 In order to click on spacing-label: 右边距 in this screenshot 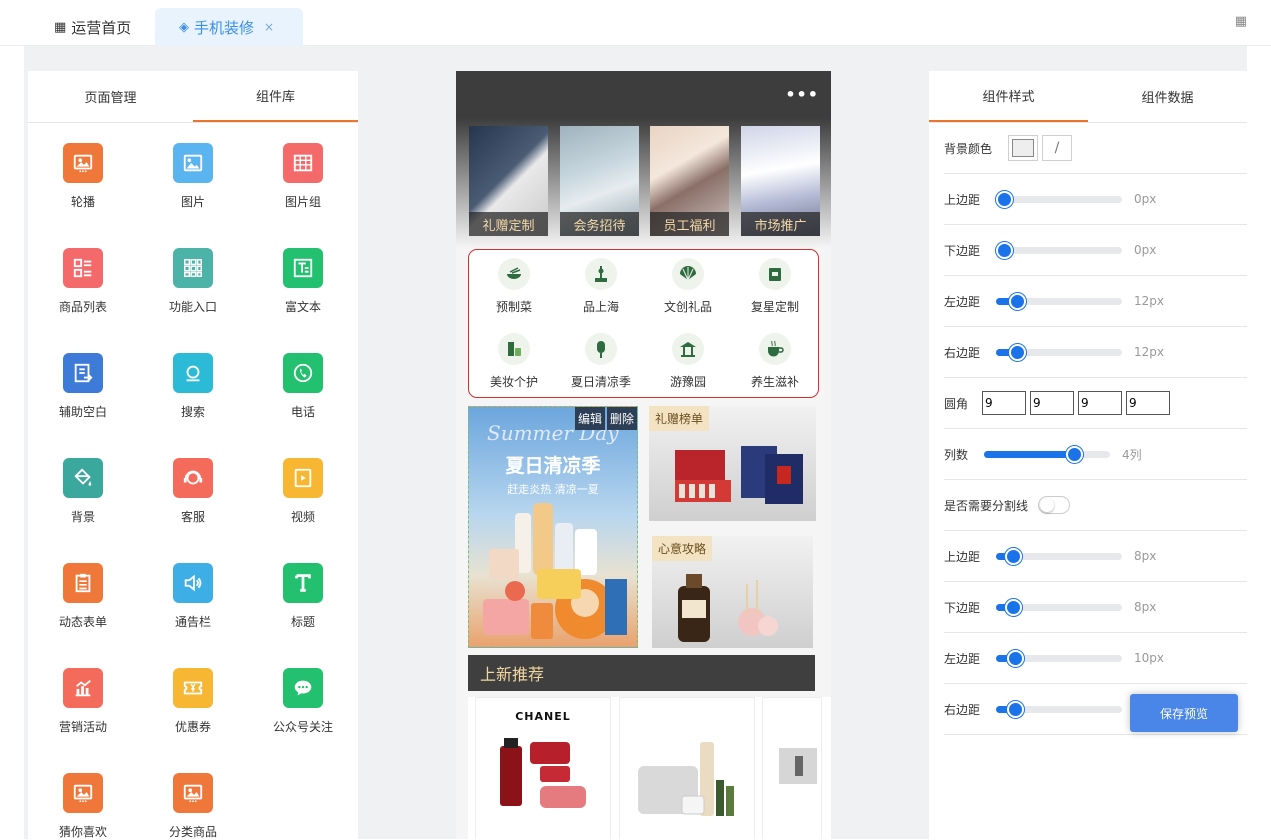, I will do `click(962, 352)`.